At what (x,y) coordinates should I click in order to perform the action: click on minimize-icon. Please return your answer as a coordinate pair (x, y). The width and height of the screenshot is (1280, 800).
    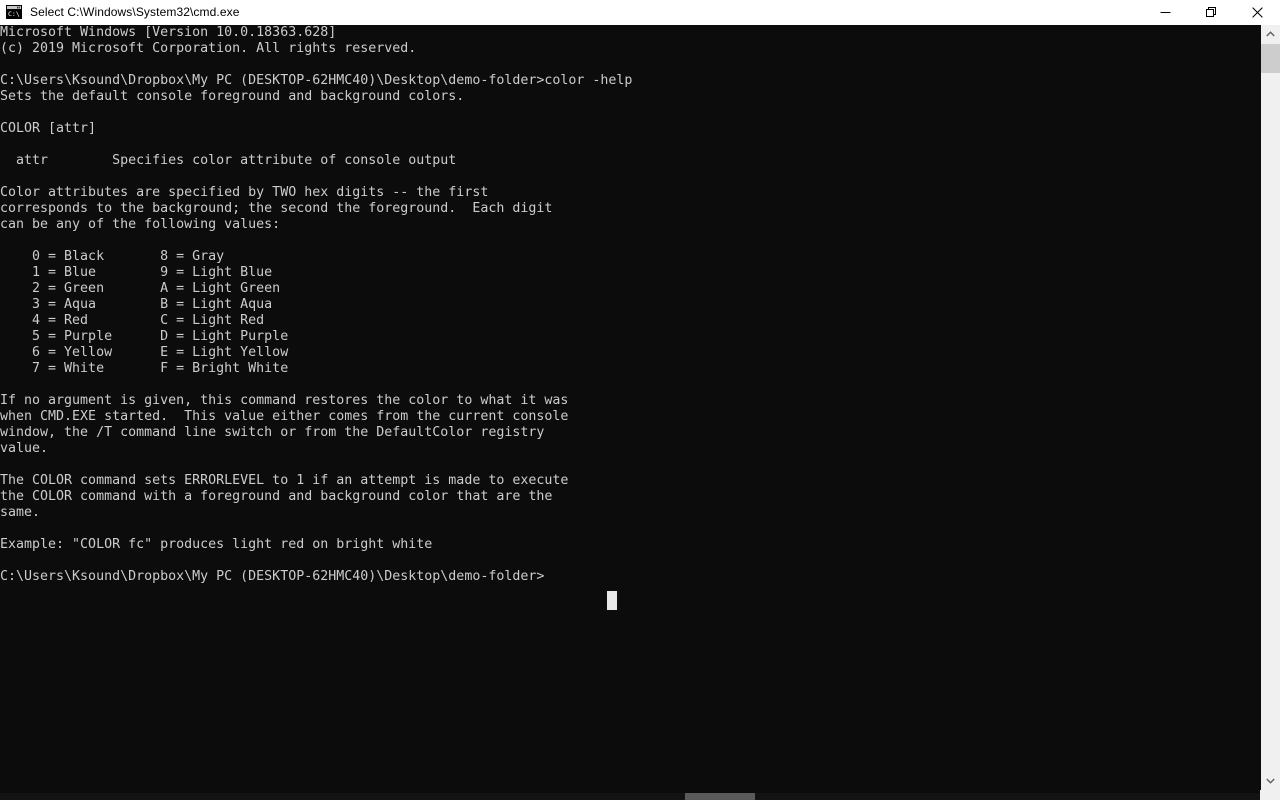
    Looking at the image, I should click on (1165, 12).